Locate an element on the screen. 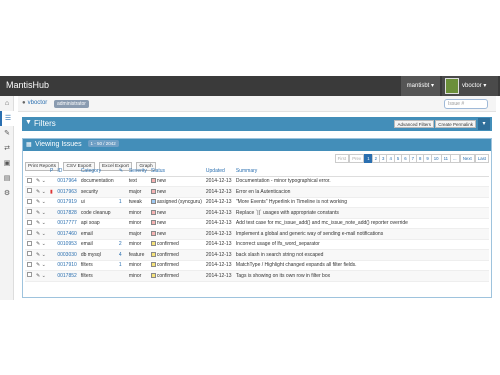  notes-count-cell: 2 is located at coordinates (121, 244).